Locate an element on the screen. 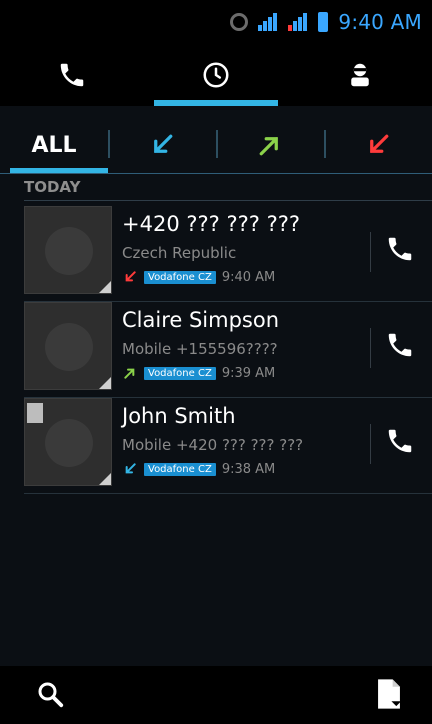 The height and width of the screenshot is (724, 432). status-time: 9:40 AM is located at coordinates (380, 22).